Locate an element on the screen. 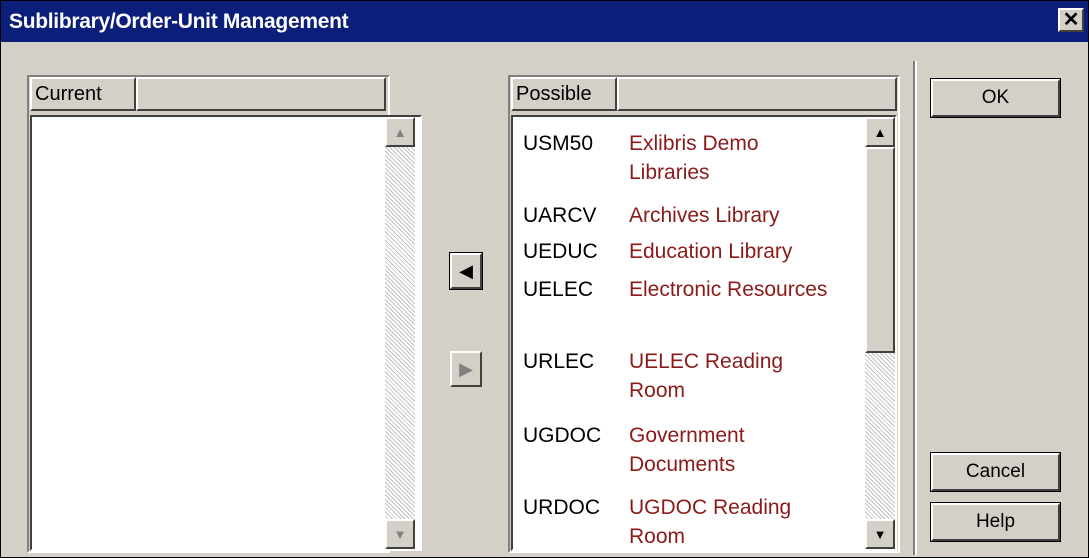  cancel-button: Cancel is located at coordinates (995, 472).